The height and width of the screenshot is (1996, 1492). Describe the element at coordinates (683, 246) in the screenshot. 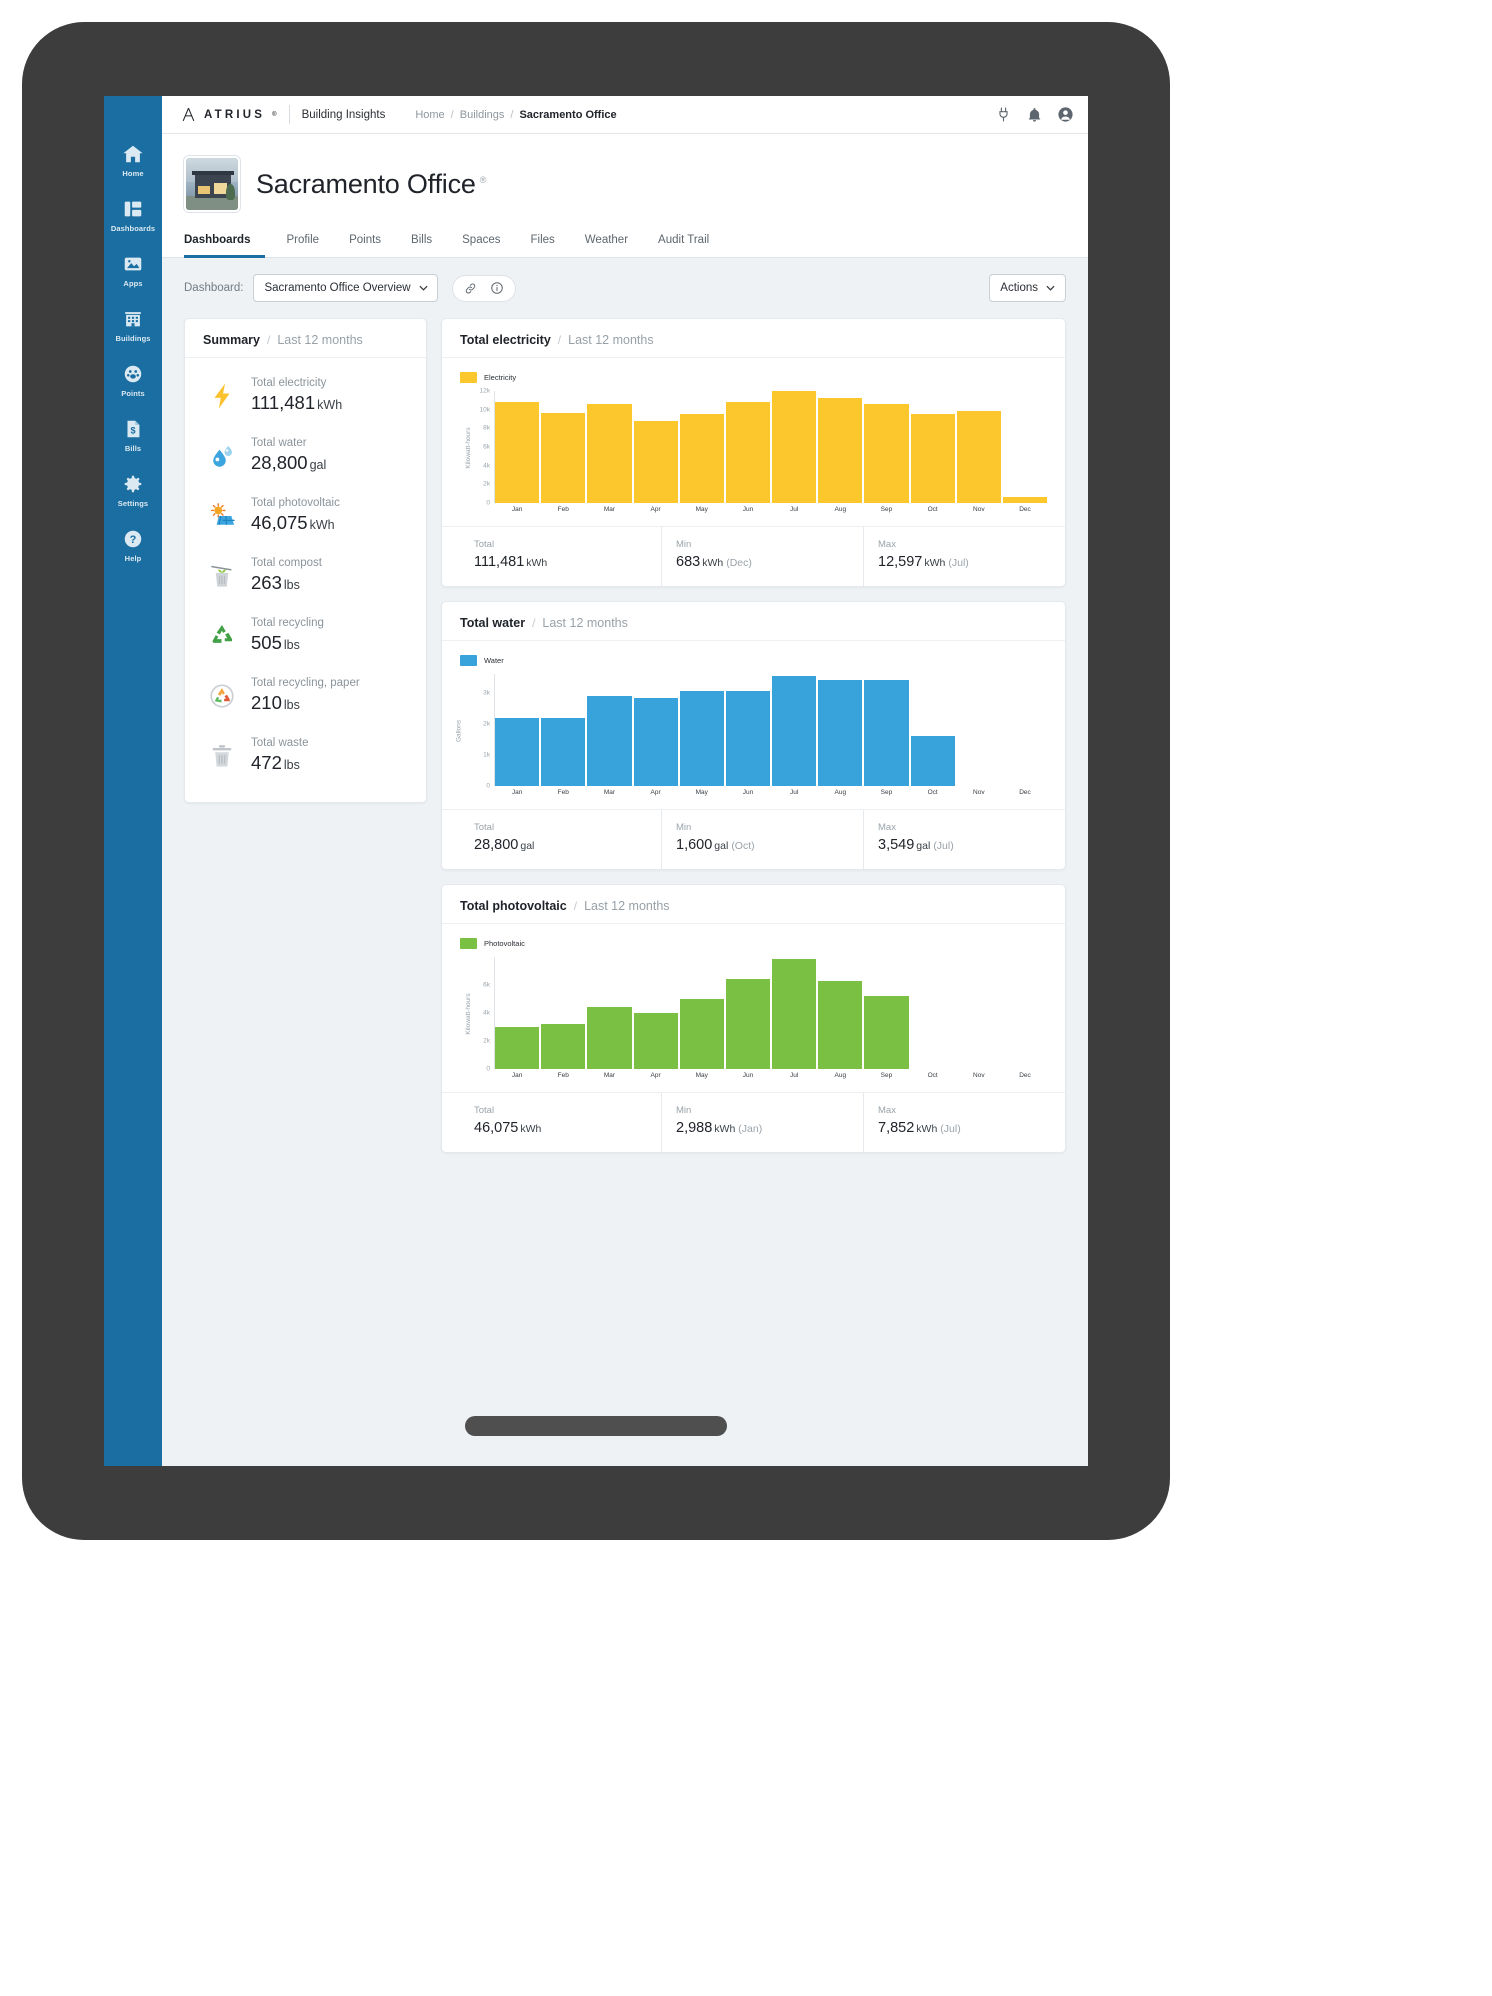

I see `tab-audit-trail: Audit Trail` at that location.